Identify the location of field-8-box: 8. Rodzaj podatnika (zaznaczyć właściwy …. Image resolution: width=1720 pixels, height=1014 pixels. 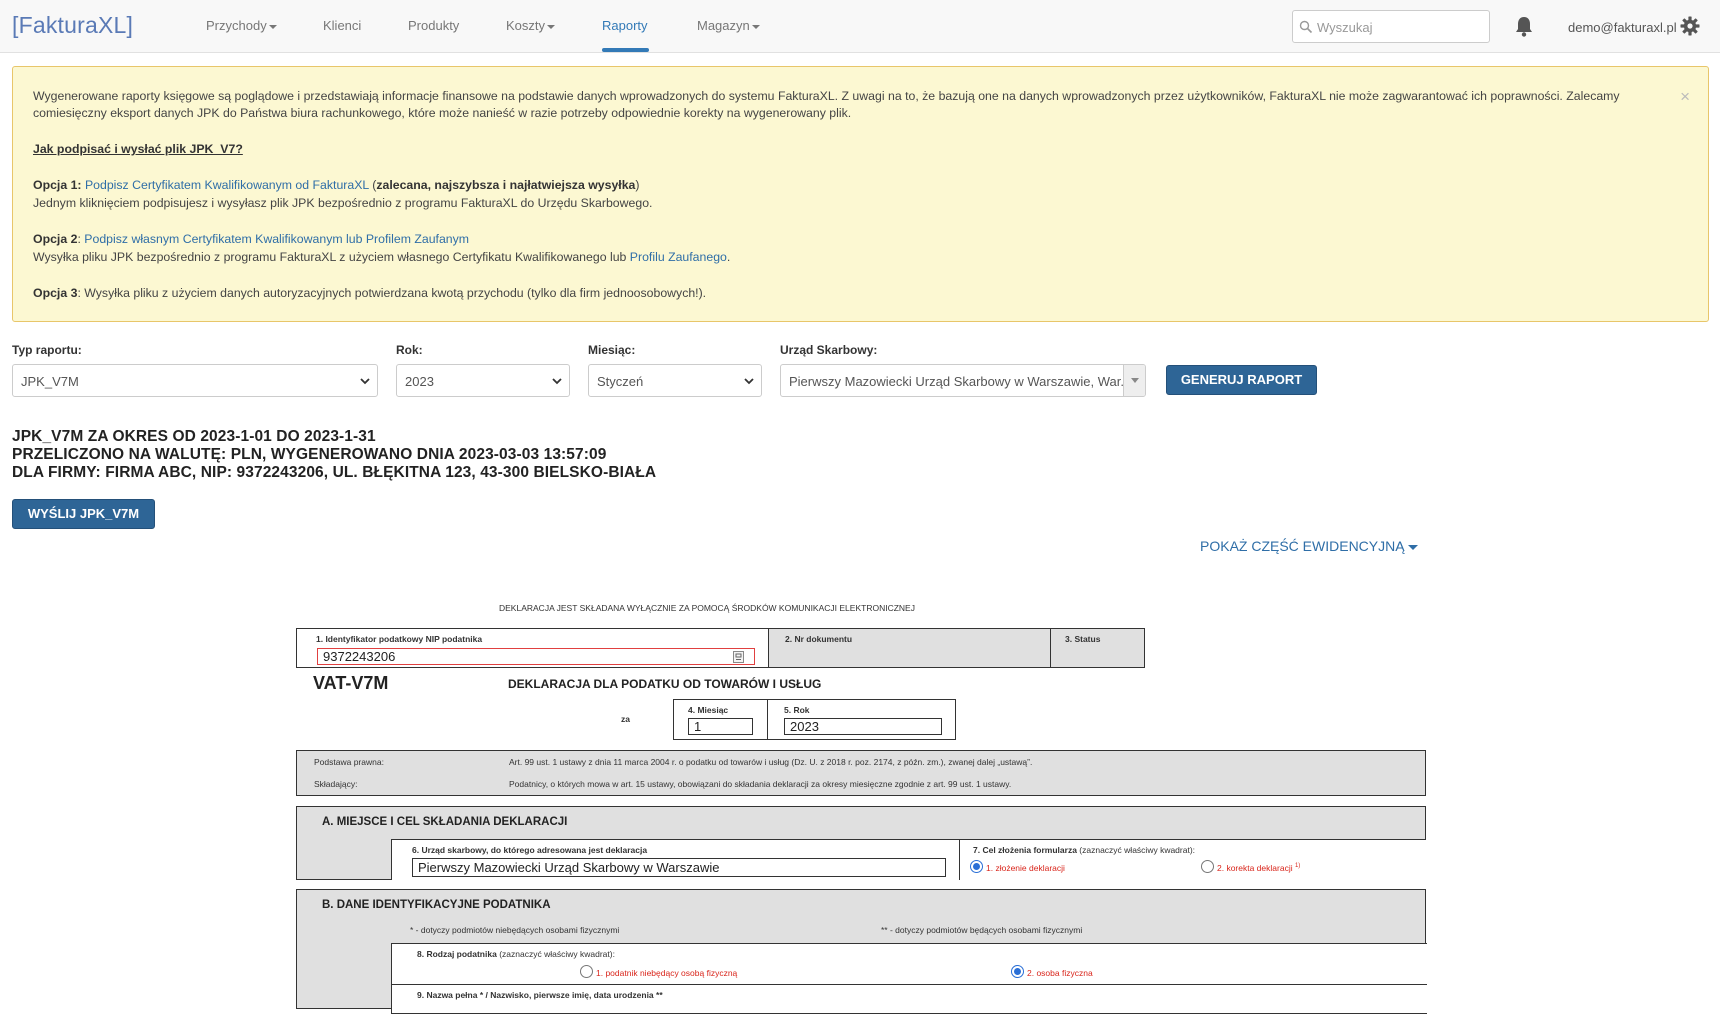
(909, 964).